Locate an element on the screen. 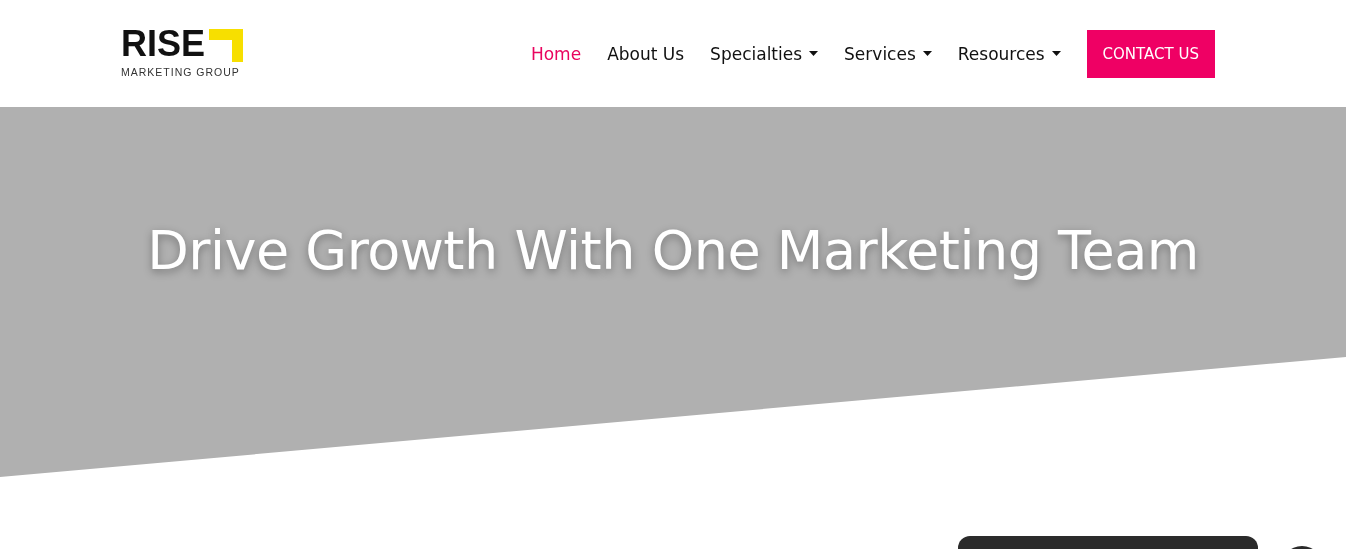 The height and width of the screenshot is (549, 1346). nav-link: About Us is located at coordinates (646, 53).